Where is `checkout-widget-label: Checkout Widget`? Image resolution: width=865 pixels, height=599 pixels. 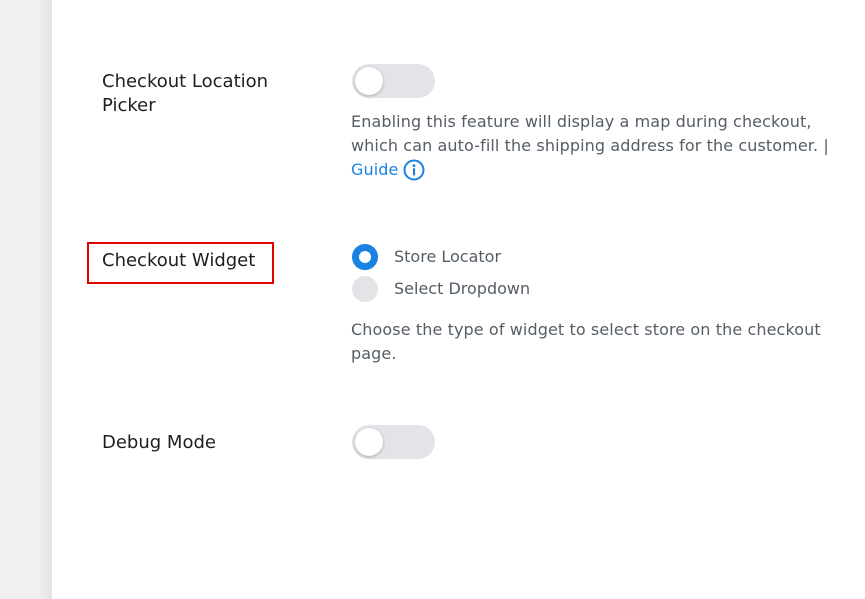 checkout-widget-label: Checkout Widget is located at coordinates (179, 260).